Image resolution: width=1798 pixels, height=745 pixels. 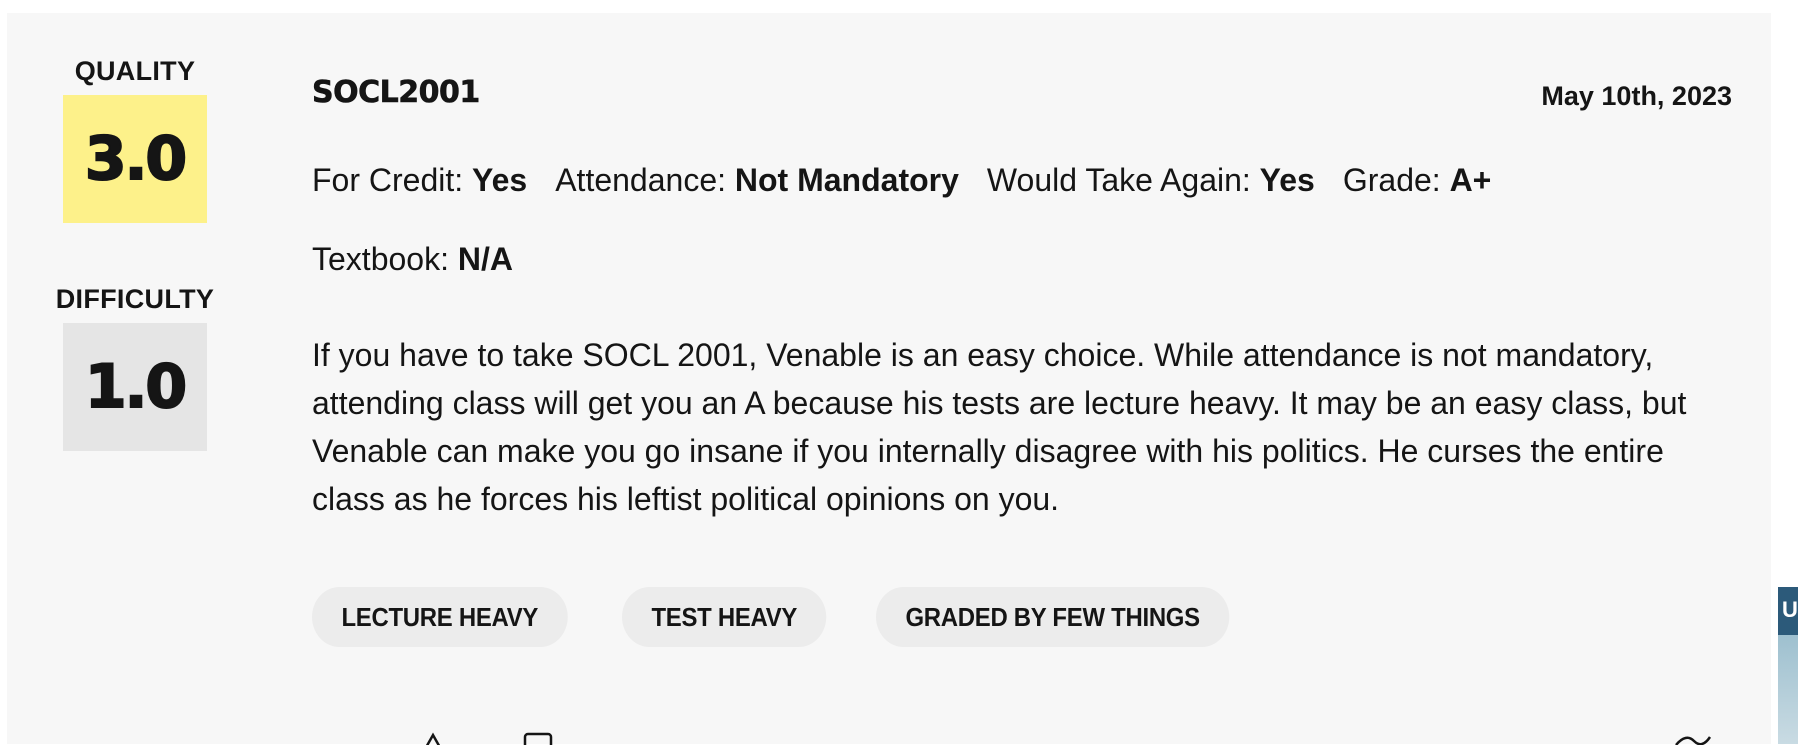 I want to click on flag-icon, so click(x=1692, y=738).